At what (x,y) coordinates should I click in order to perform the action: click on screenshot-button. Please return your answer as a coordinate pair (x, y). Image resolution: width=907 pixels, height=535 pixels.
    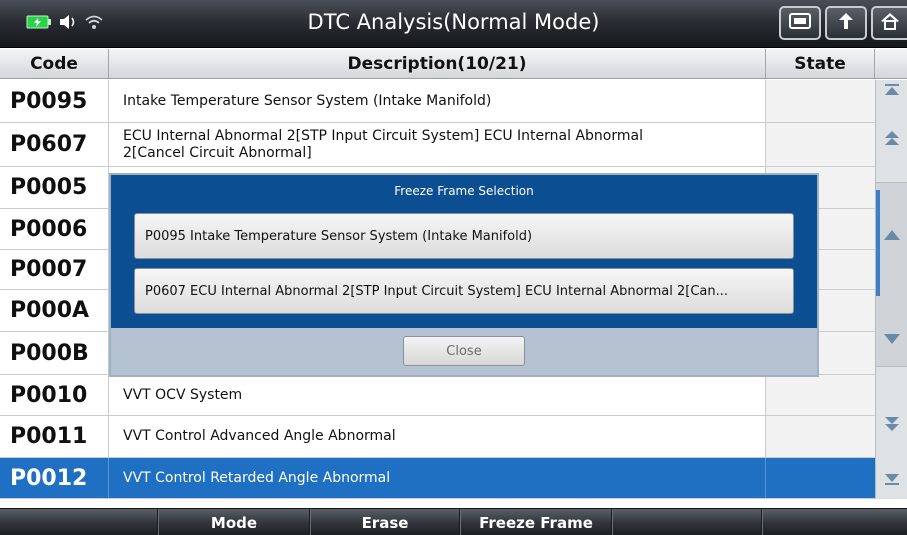
    Looking at the image, I should click on (800, 23).